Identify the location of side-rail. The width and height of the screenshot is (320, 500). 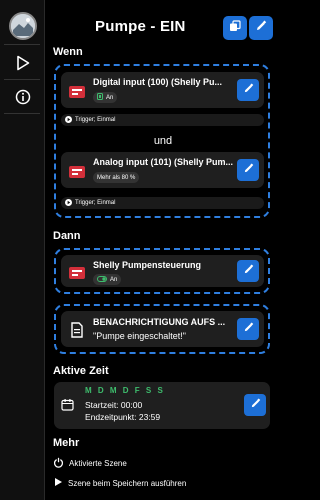
(22, 250).